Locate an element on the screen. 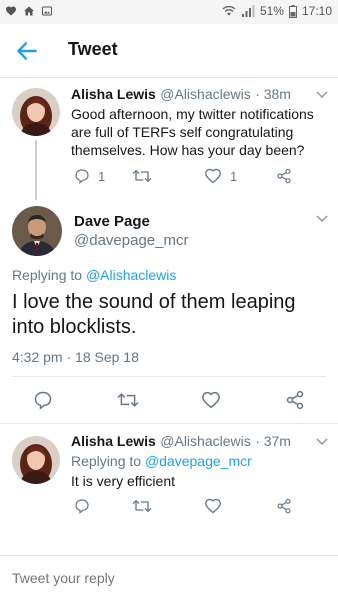 This screenshot has width=338, height=600. signal-icon is located at coordinates (248, 11).